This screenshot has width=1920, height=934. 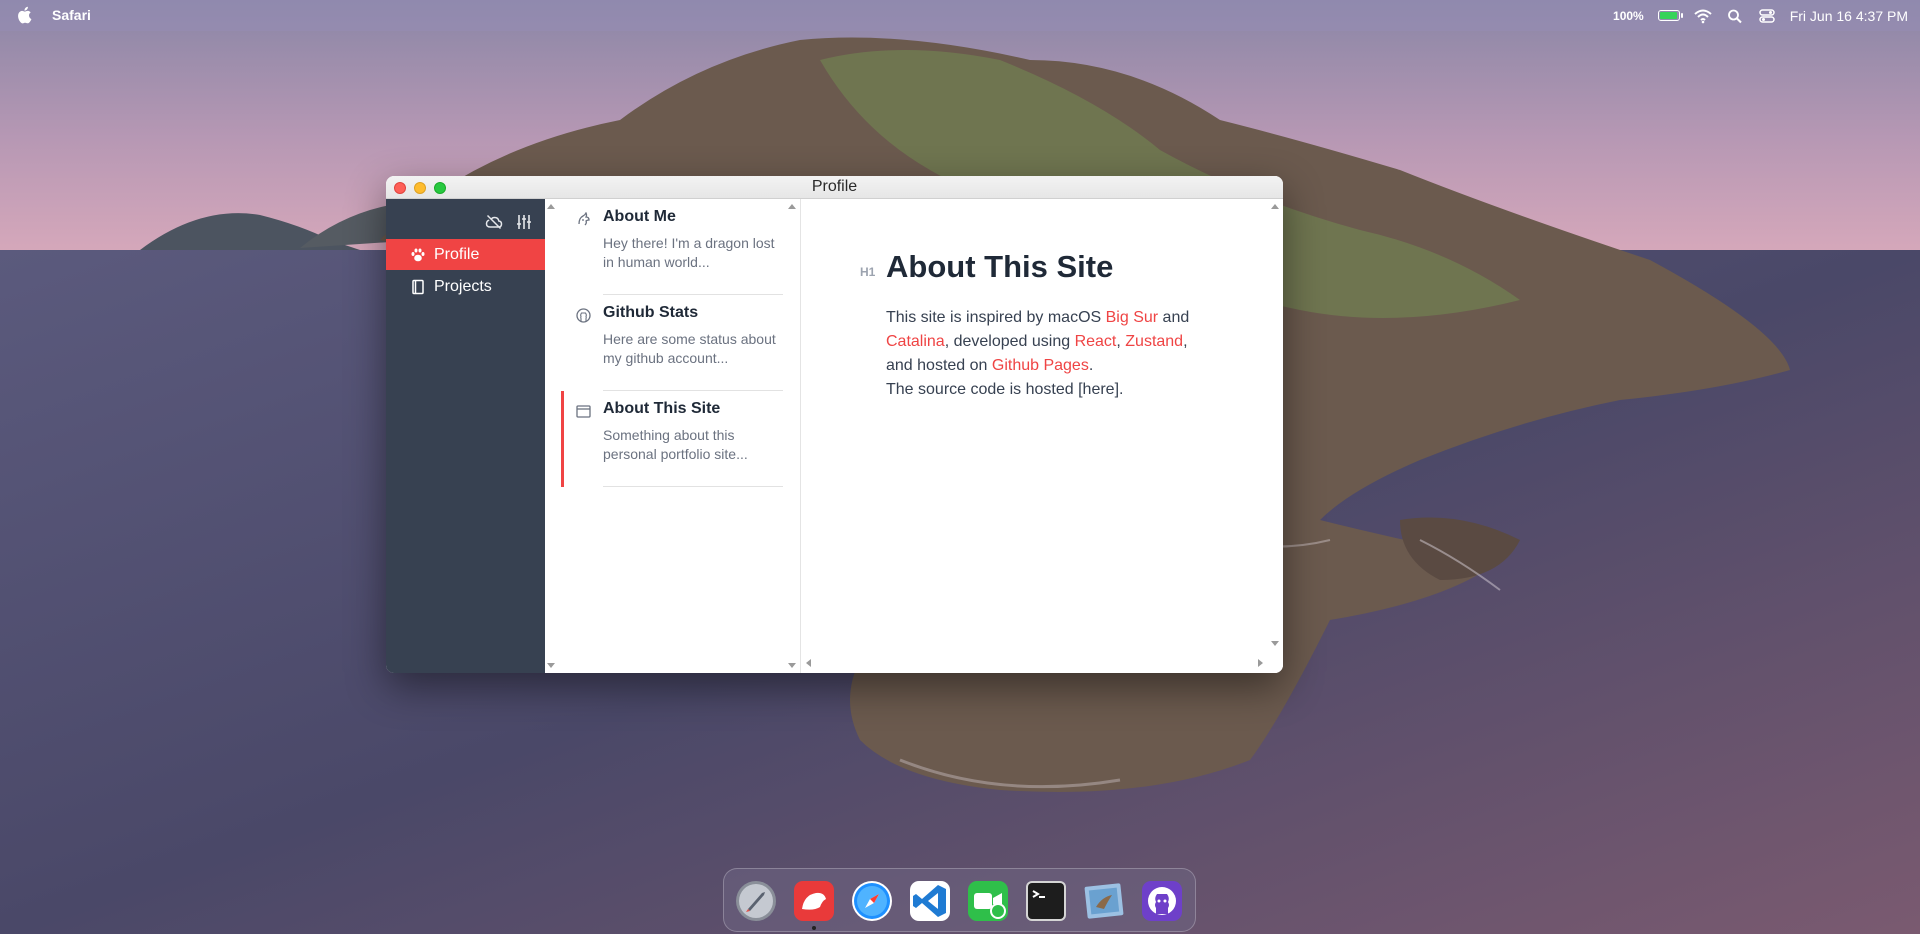 I want to click on note-title: About This Site, so click(x=662, y=408).